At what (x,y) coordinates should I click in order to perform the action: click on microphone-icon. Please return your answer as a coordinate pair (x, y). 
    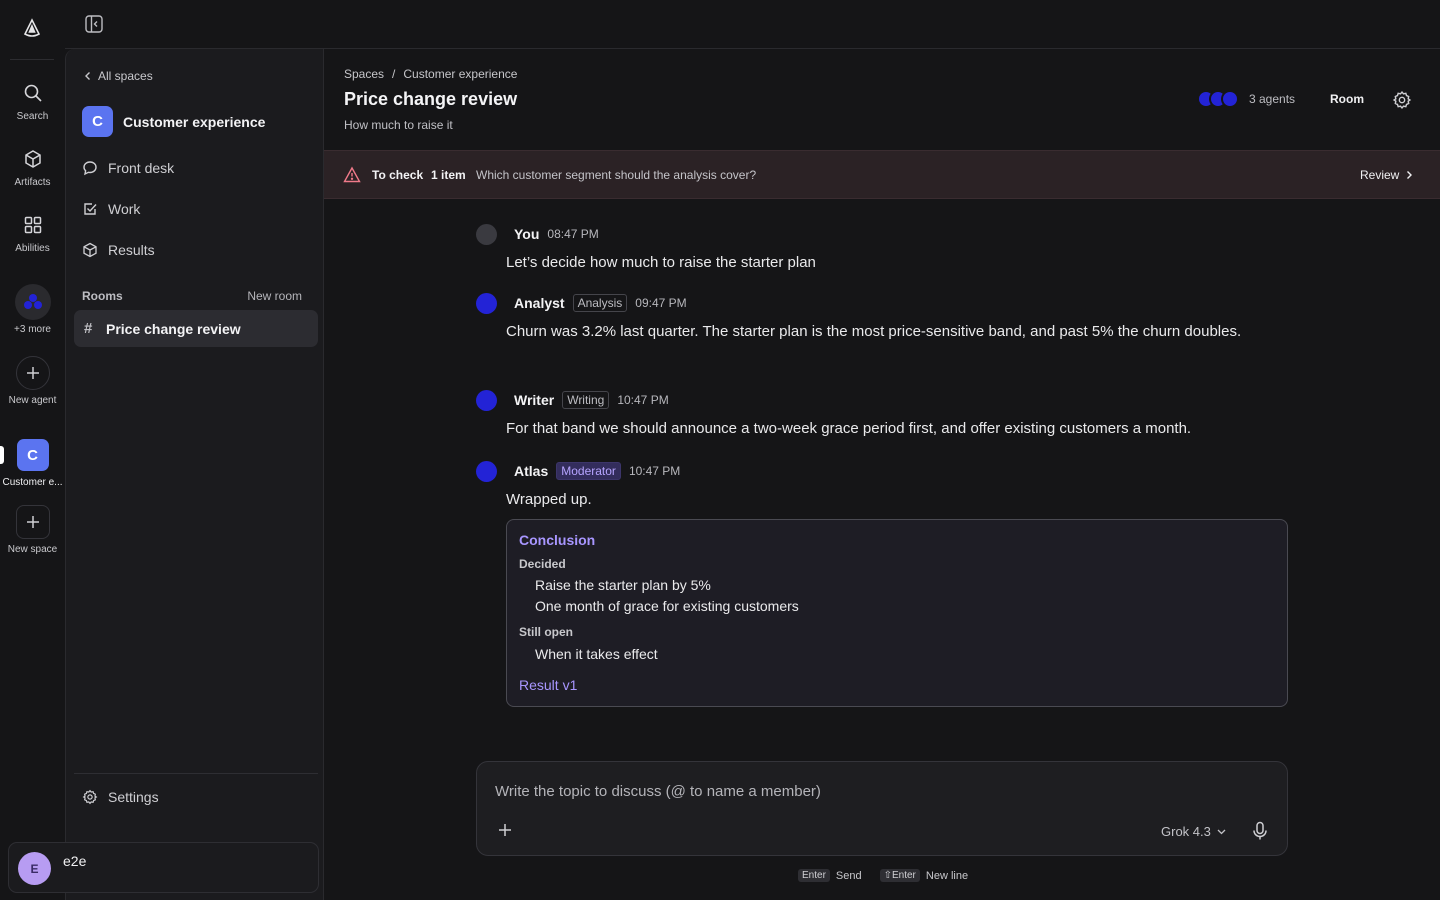
    Looking at the image, I should click on (1260, 831).